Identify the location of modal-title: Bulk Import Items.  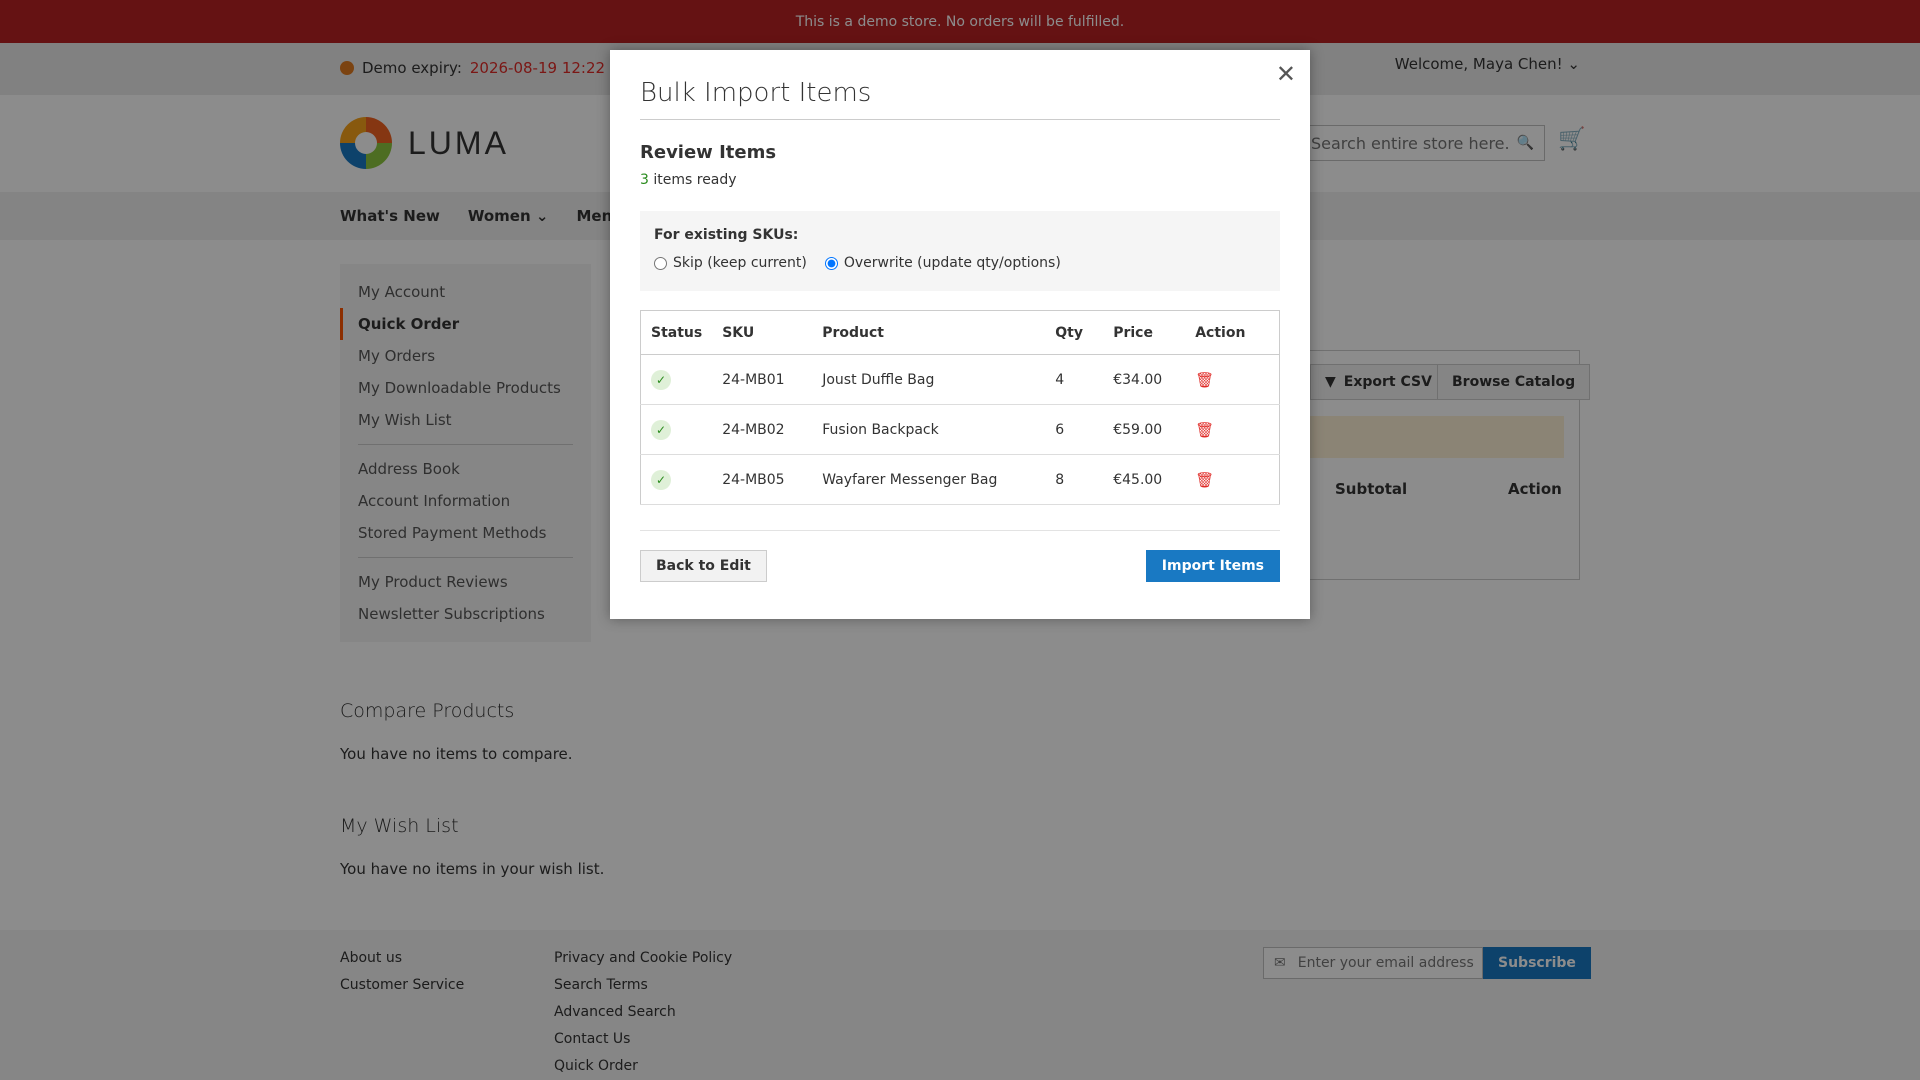
(756, 93).